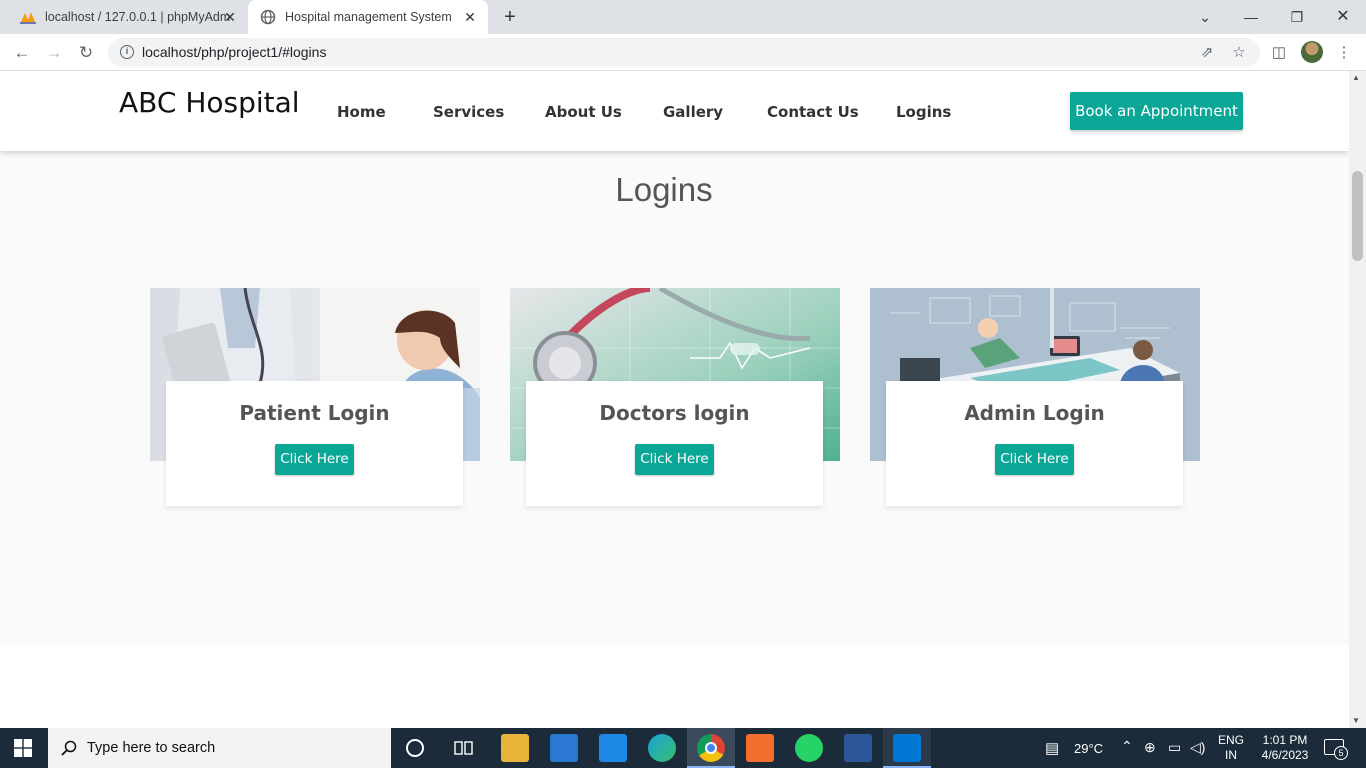  I want to click on search-placeholder: Type here to search, so click(151, 748).